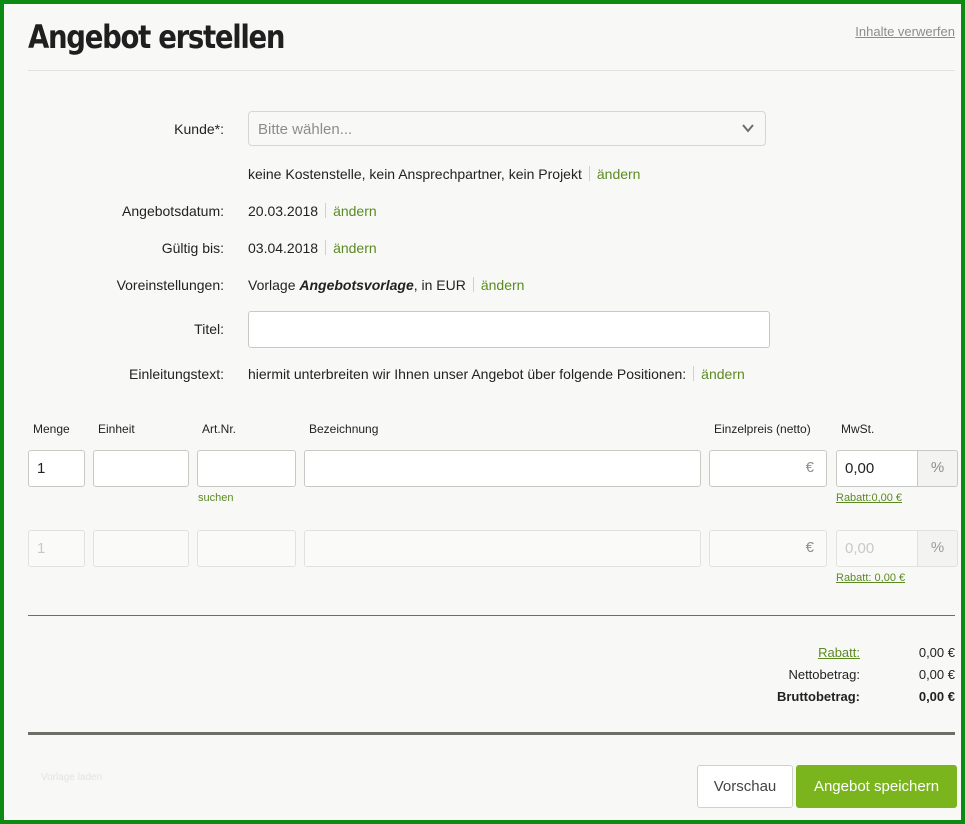 Image resolution: width=965 pixels, height=824 pixels. Describe the element at coordinates (176, 374) in the screenshot. I see `intro-label: Einleitungstext:` at that location.